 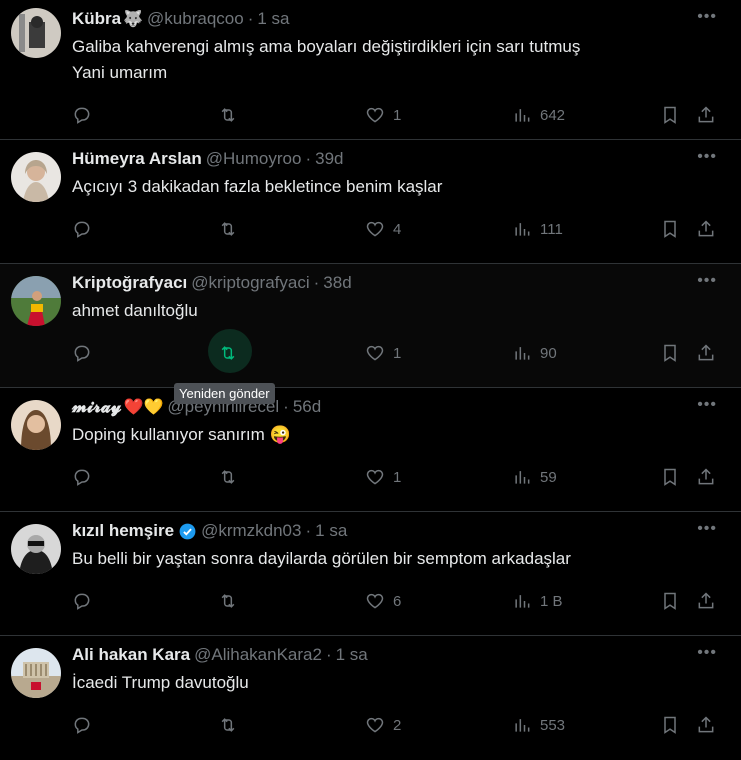 What do you see at coordinates (398, 435) in the screenshot?
I see `tweet-text: Doping kullanıyor sanırım 😜` at bounding box center [398, 435].